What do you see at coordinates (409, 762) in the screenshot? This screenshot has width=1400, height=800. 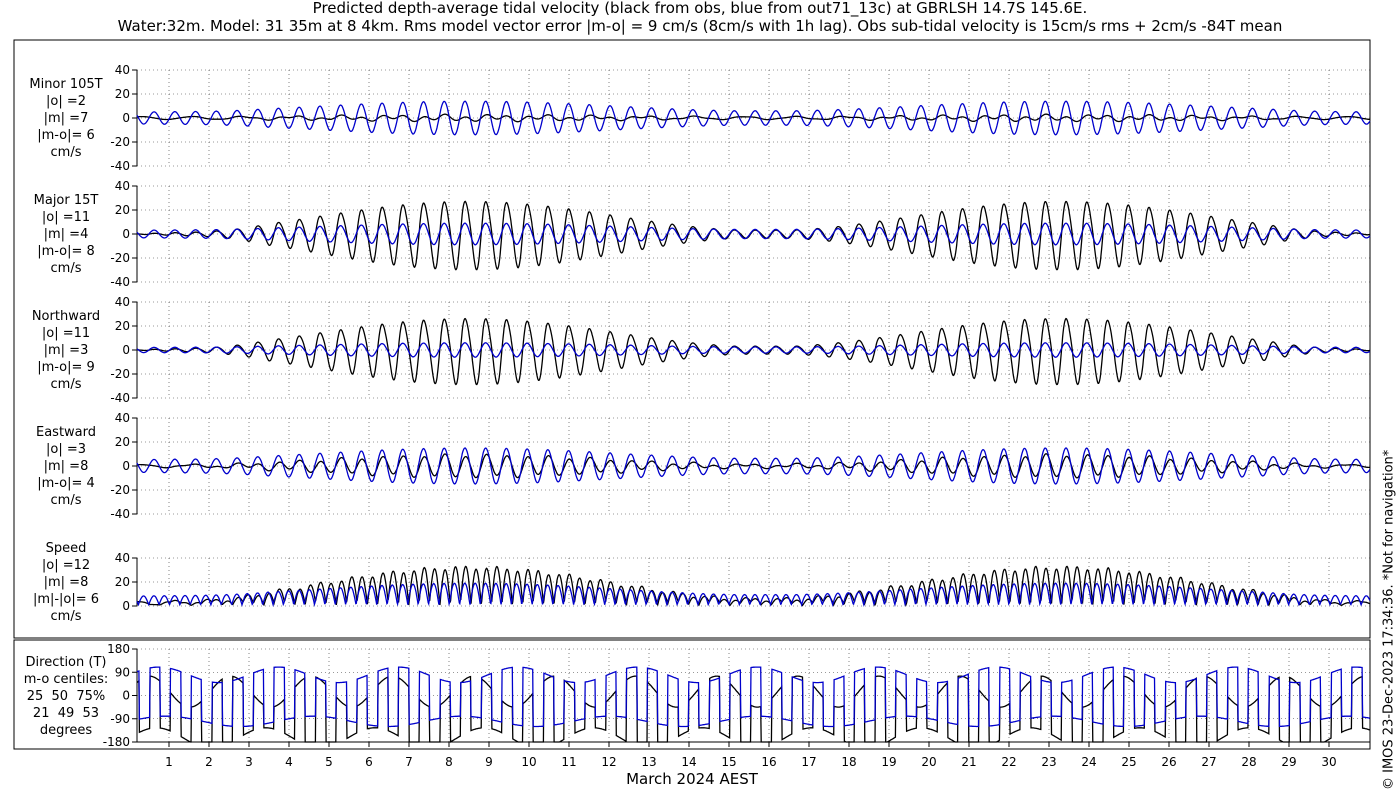 I see `xtick-label-7: 7` at bounding box center [409, 762].